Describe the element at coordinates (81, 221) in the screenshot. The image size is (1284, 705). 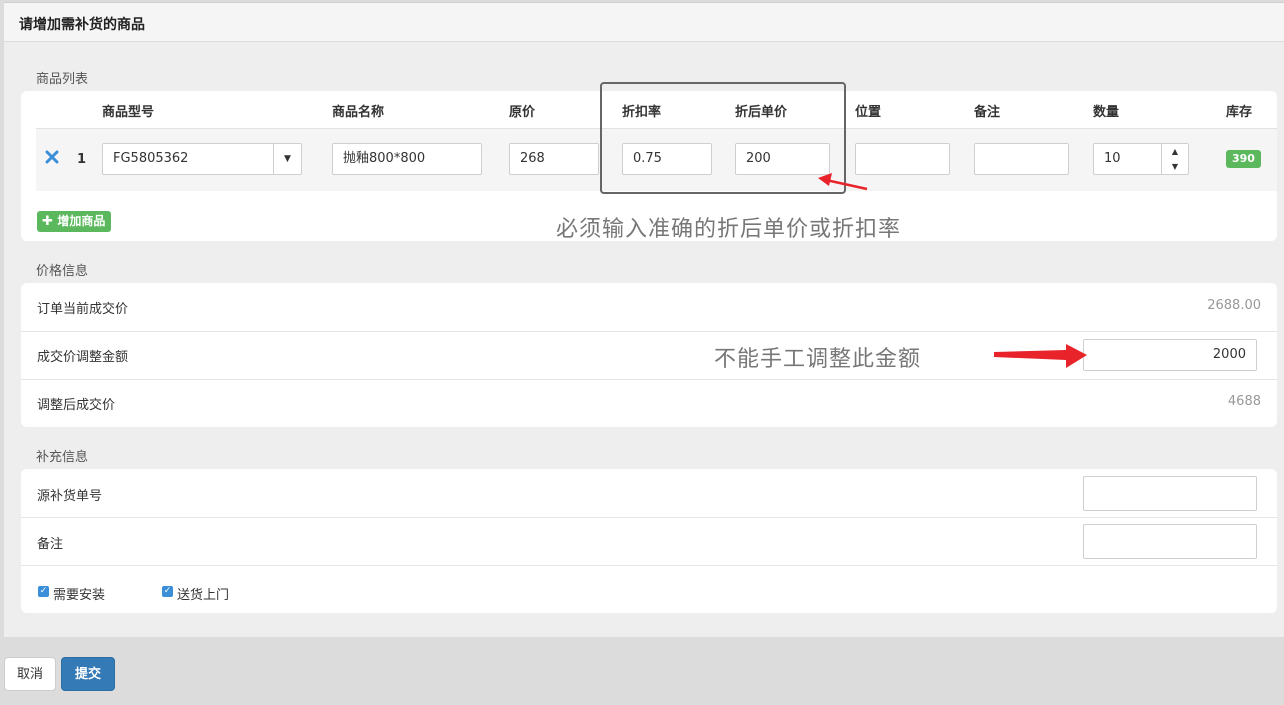
I see `add-product-label: 增加商品` at that location.